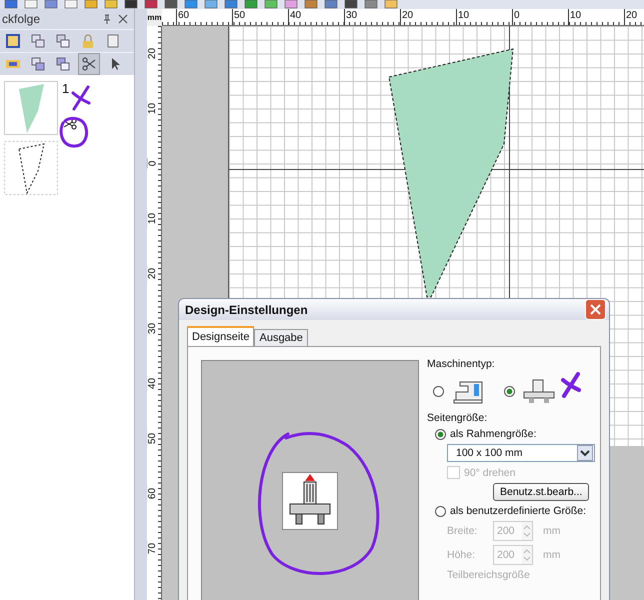 This screenshot has width=644, height=600. What do you see at coordinates (281, 337) in the screenshot?
I see `dialog-tab: Ausgabe` at bounding box center [281, 337].